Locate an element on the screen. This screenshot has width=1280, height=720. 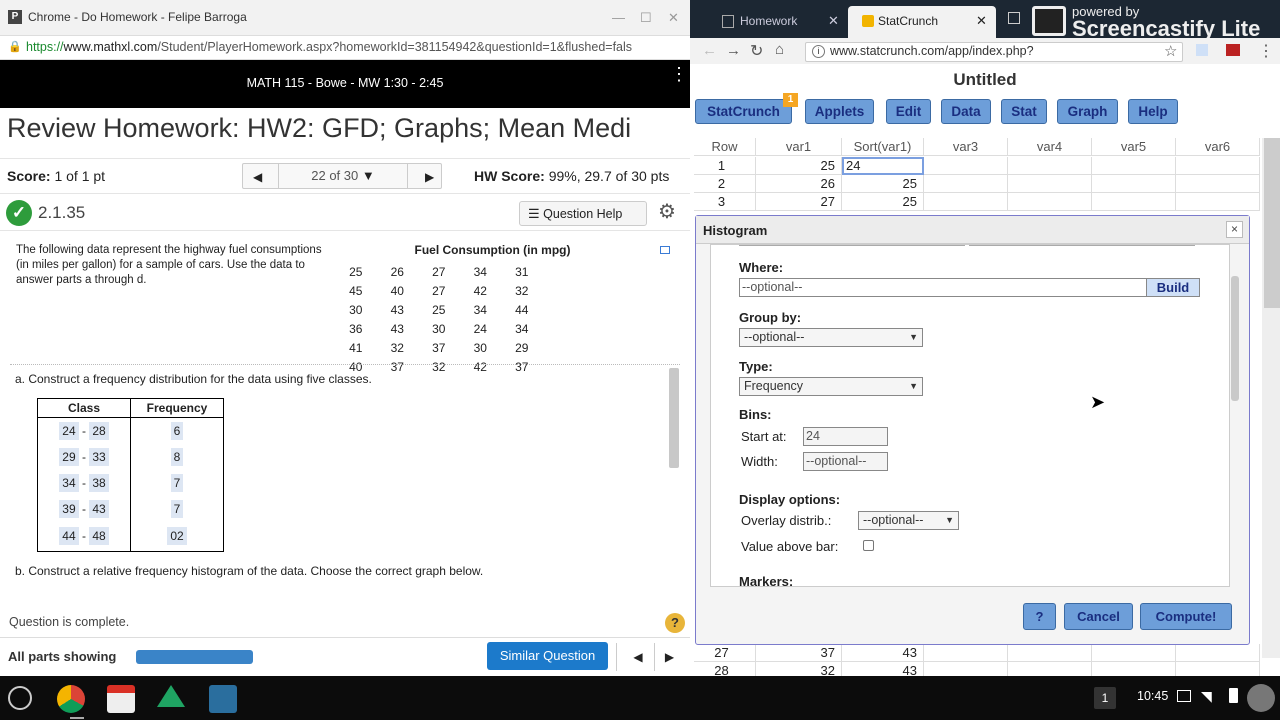
overlay-select: --optional-- ▼ is located at coordinates (908, 520).